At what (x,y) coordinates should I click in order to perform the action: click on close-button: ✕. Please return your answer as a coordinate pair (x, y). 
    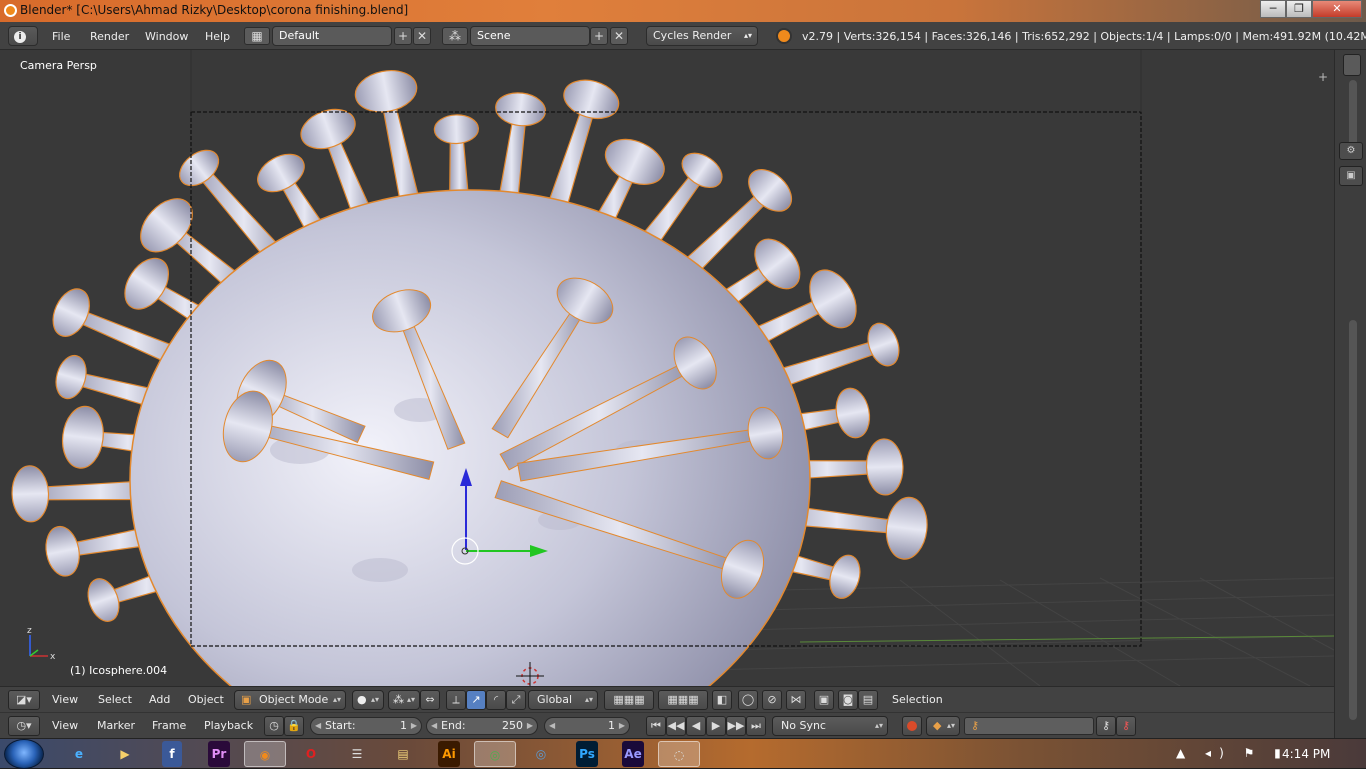
    Looking at the image, I should click on (1337, 9).